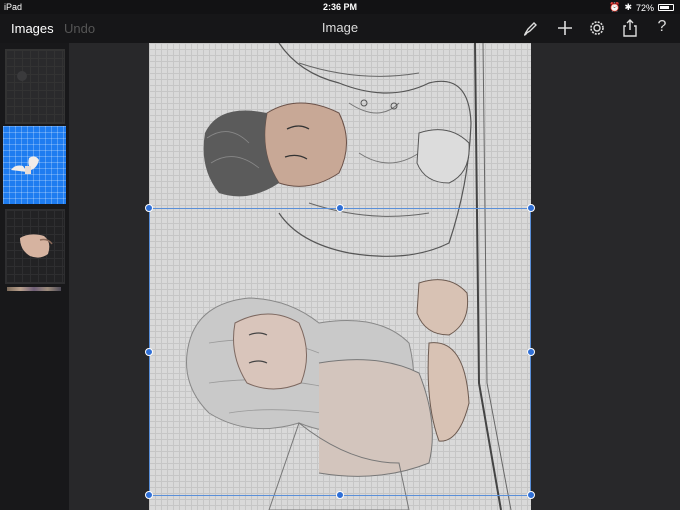  Describe the element at coordinates (531, 208) in the screenshot. I see `resize-handle-top-right` at that location.